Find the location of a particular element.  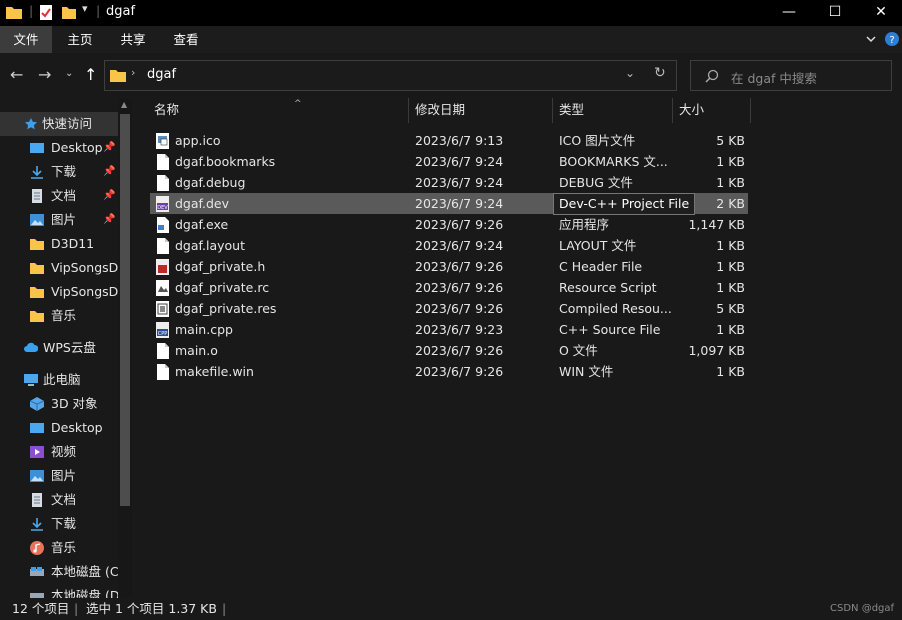

sidebar-item-documents: 文档 📌 is located at coordinates (59, 196).